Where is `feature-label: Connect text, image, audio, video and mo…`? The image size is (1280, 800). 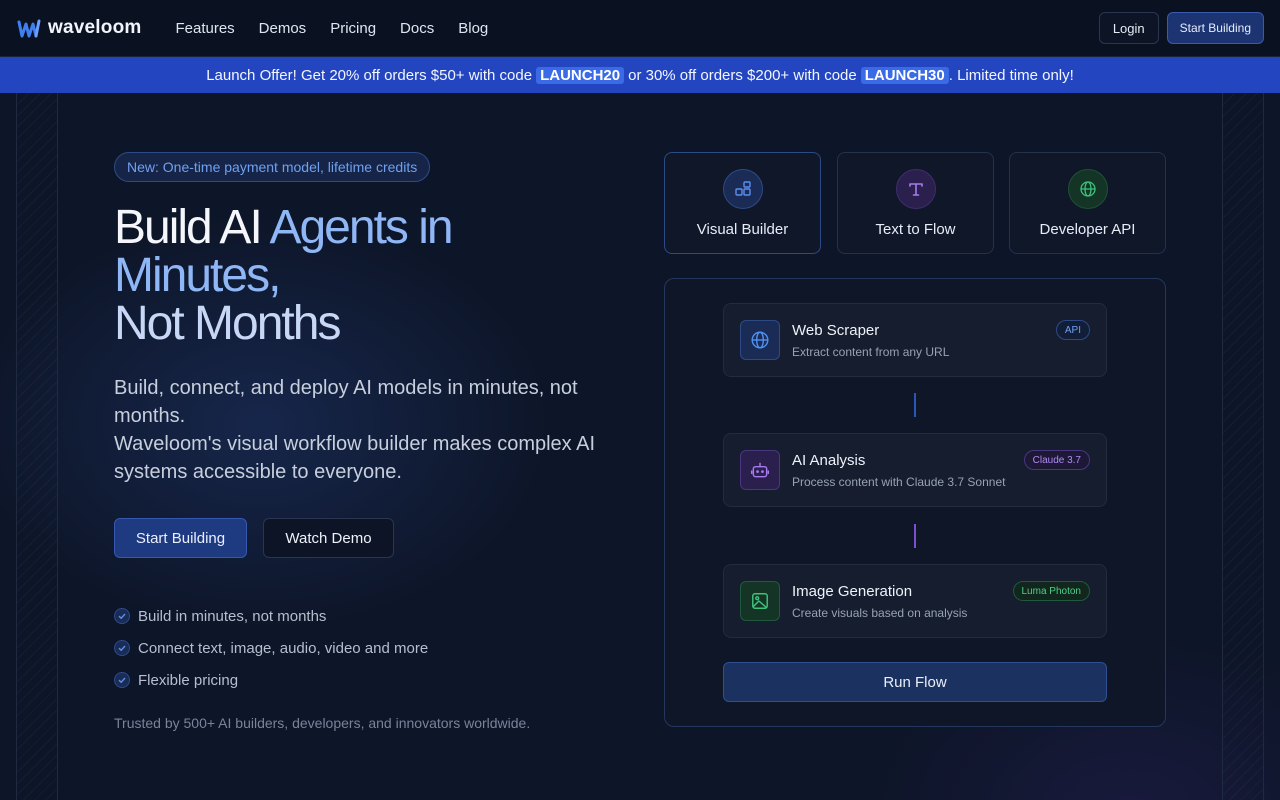
feature-label: Connect text, image, audio, video and mo… is located at coordinates (283, 648).